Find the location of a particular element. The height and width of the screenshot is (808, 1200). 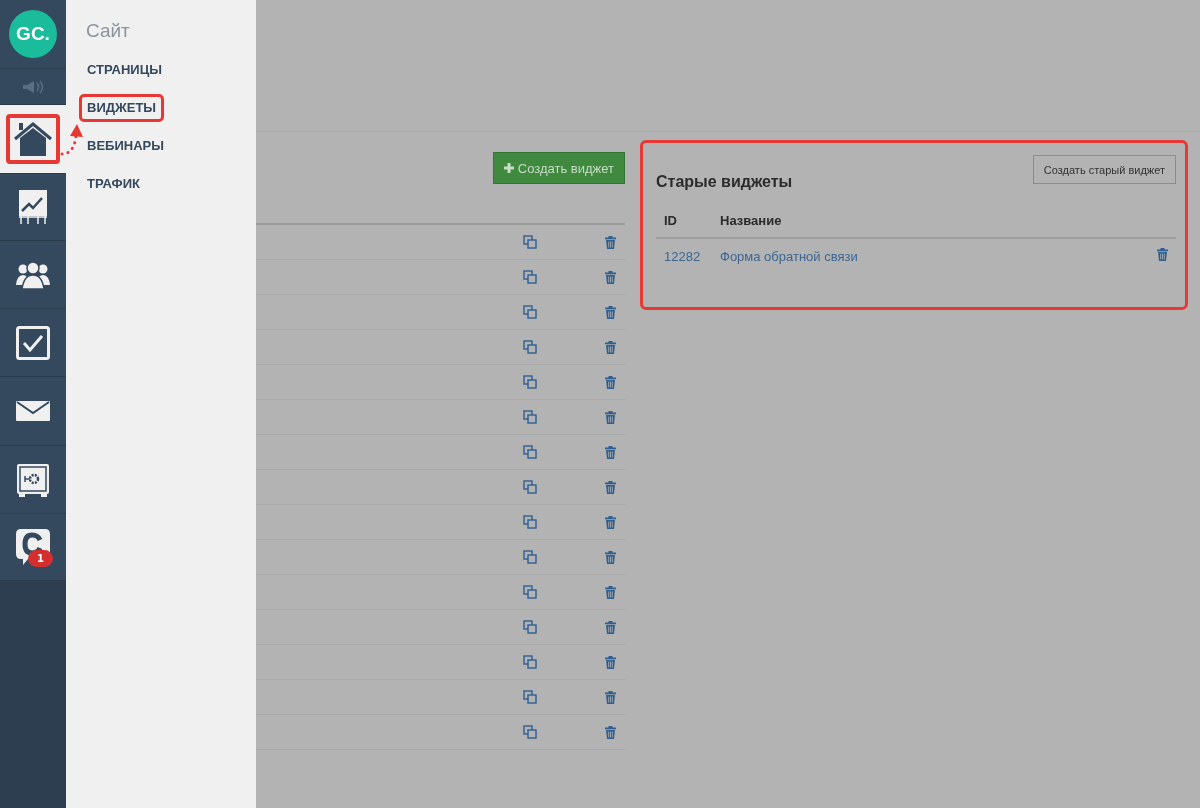

column-header: Название is located at coordinates (926, 220).